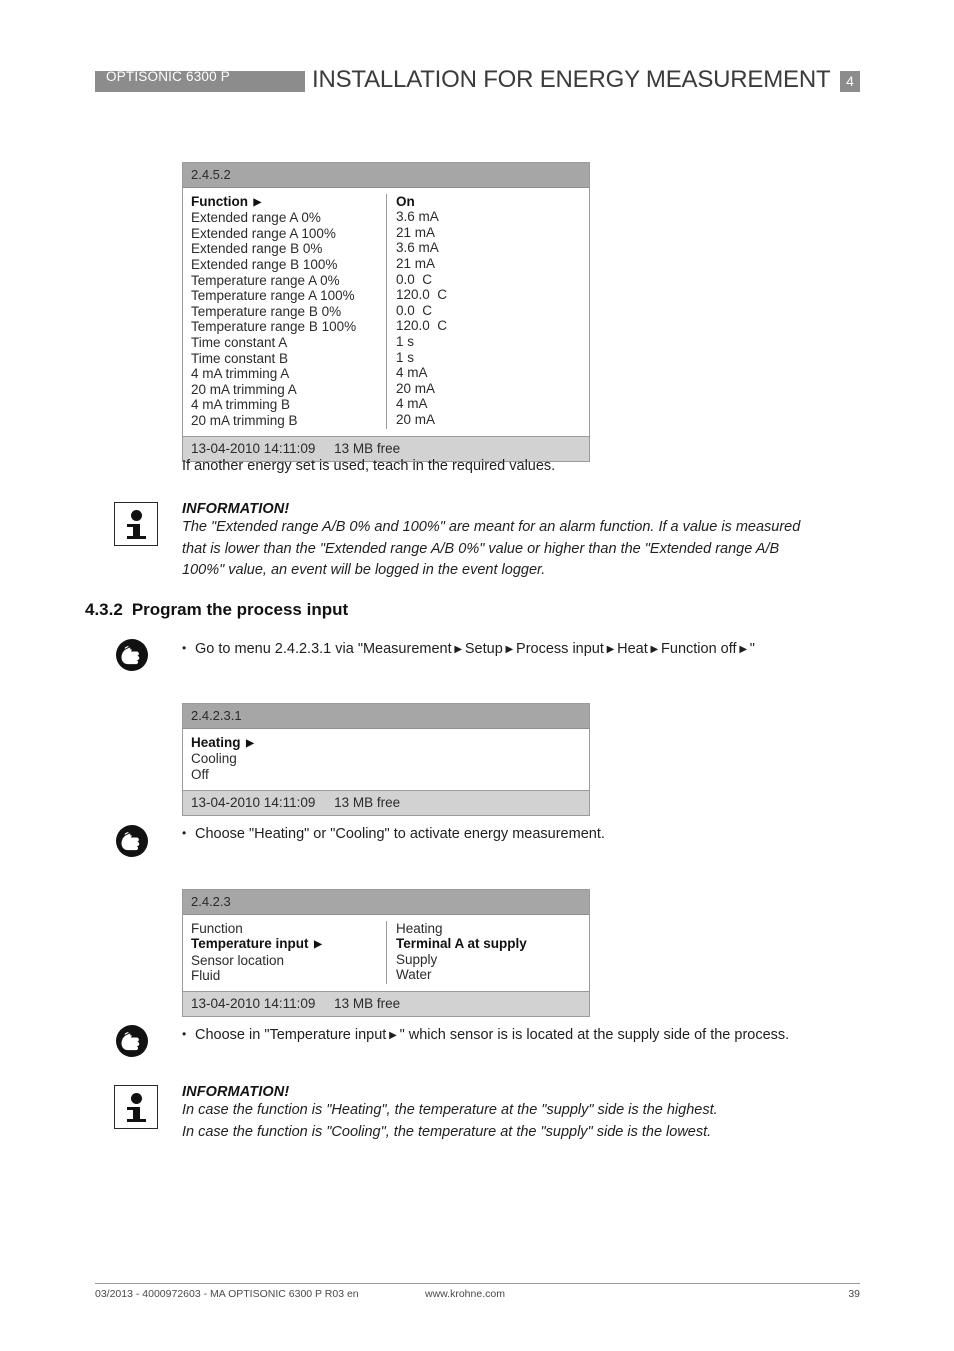  Describe the element at coordinates (854, 1294) in the screenshot. I see `footer-page-number: 39` at that location.